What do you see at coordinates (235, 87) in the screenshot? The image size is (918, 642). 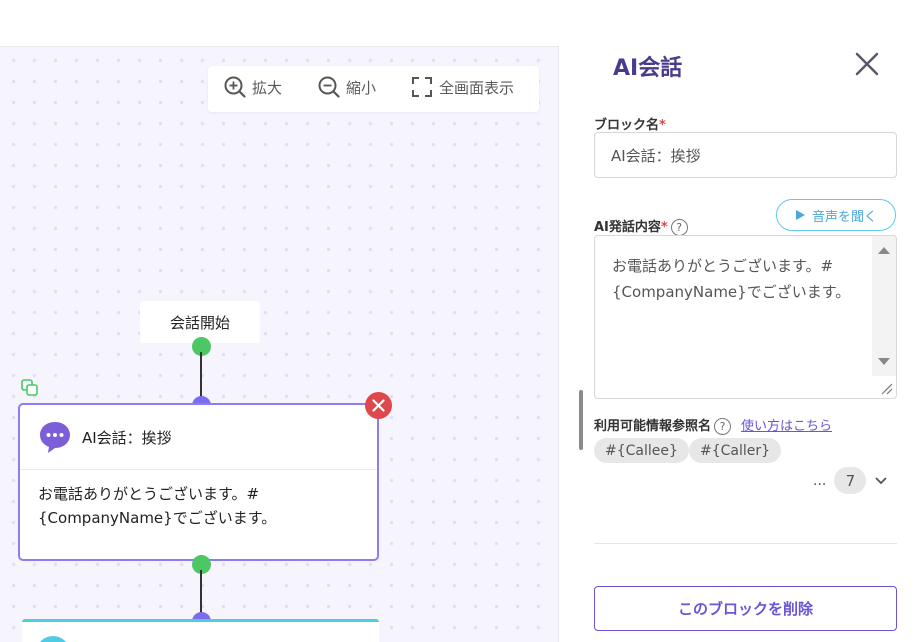 I see `zoom-in-icon` at bounding box center [235, 87].